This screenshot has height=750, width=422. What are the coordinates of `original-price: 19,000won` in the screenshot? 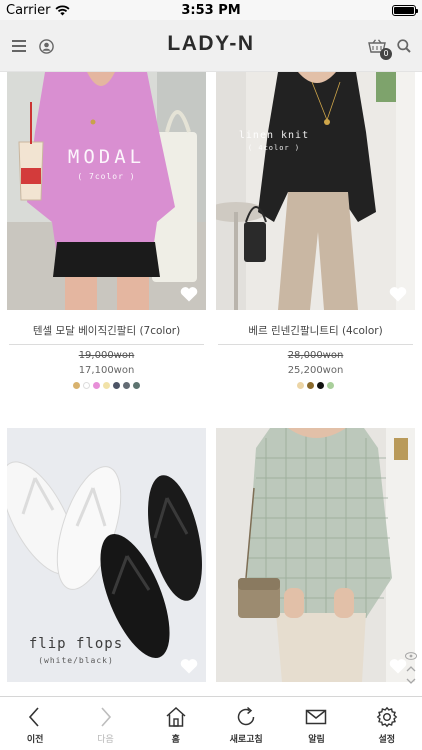 It's located at (106, 355).